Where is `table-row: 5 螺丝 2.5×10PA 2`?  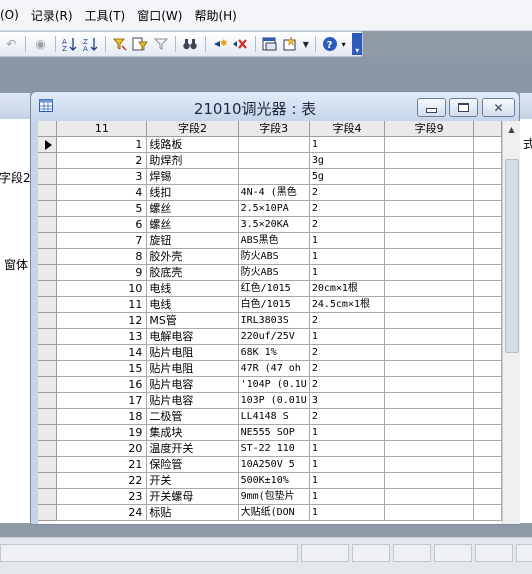
table-row: 5 螺丝 2.5×10PA 2 is located at coordinates (270, 208).